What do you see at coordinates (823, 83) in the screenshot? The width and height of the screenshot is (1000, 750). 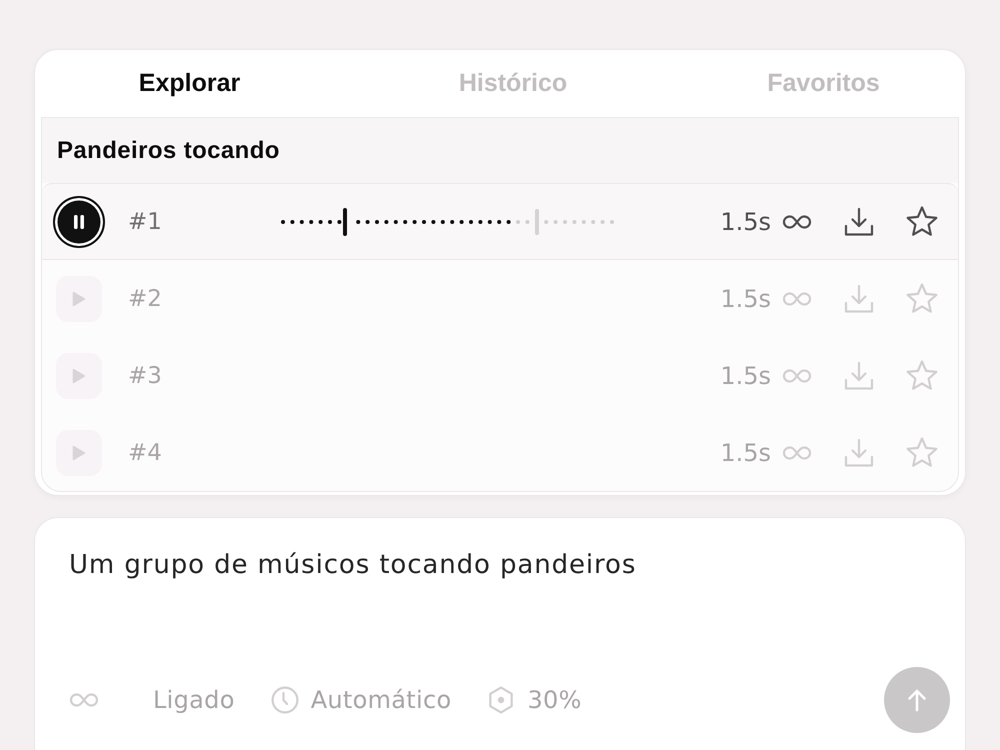 I see `tab: Favoritos` at bounding box center [823, 83].